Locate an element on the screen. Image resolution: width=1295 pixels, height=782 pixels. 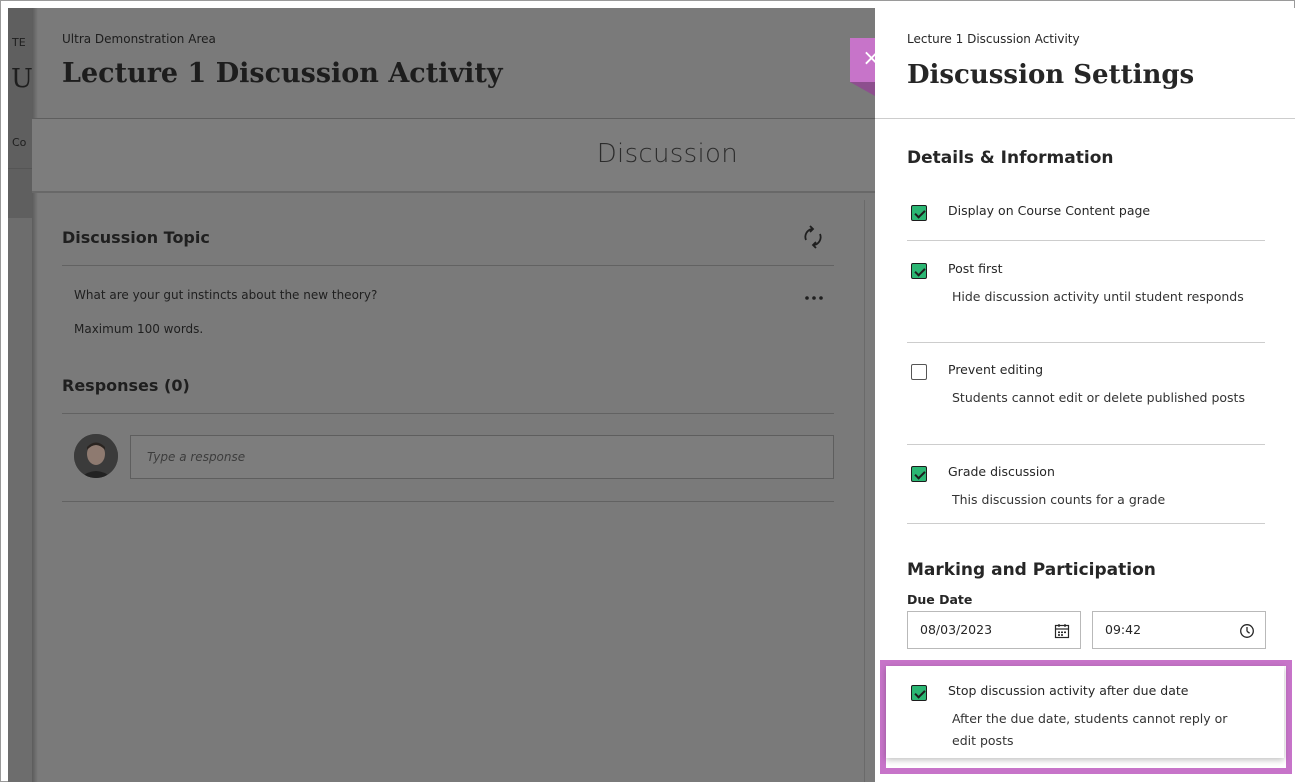
details-heading: Details & Information is located at coordinates (1010, 158).